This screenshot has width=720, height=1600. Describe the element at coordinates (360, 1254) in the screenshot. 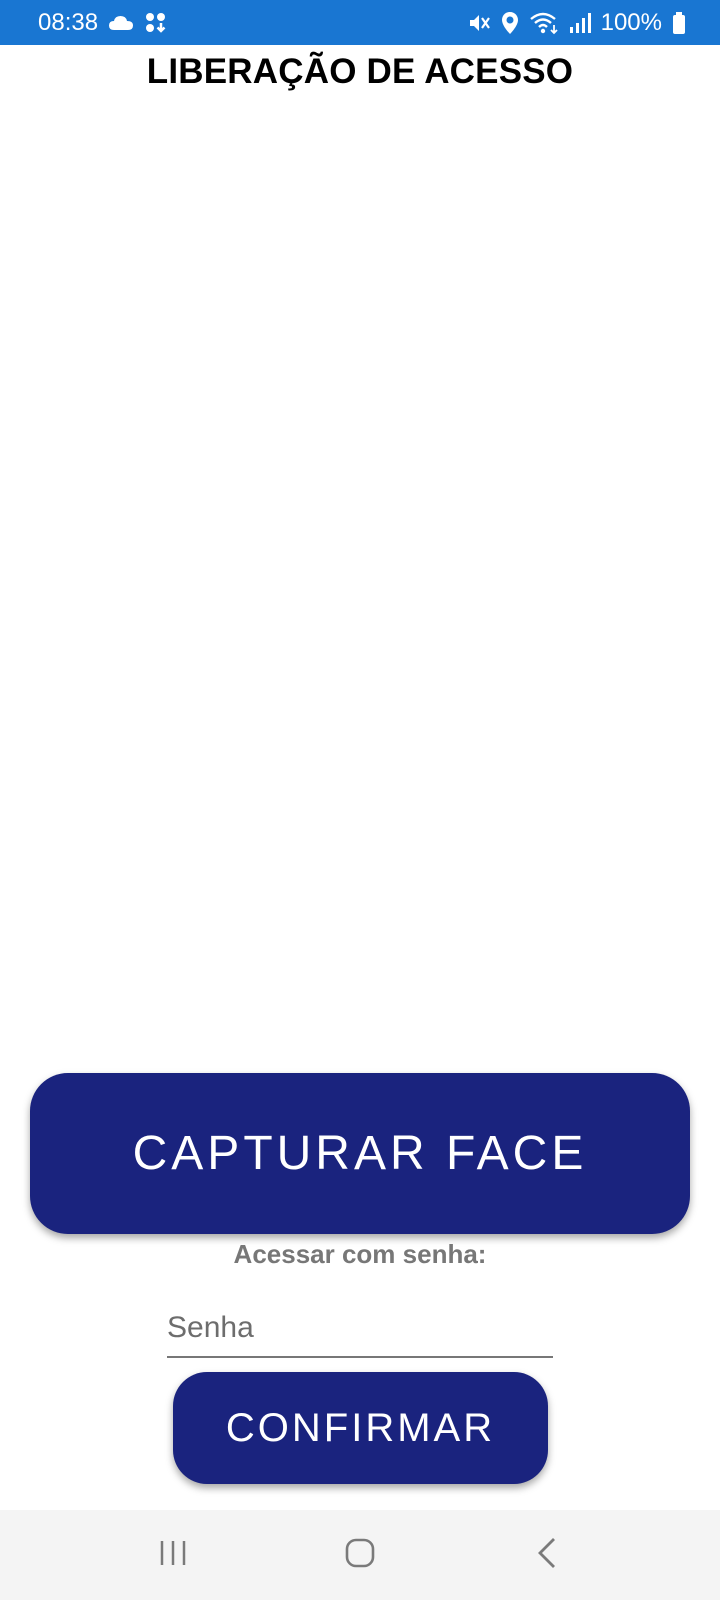

I see `password-prompt: Acessar com senha:` at that location.